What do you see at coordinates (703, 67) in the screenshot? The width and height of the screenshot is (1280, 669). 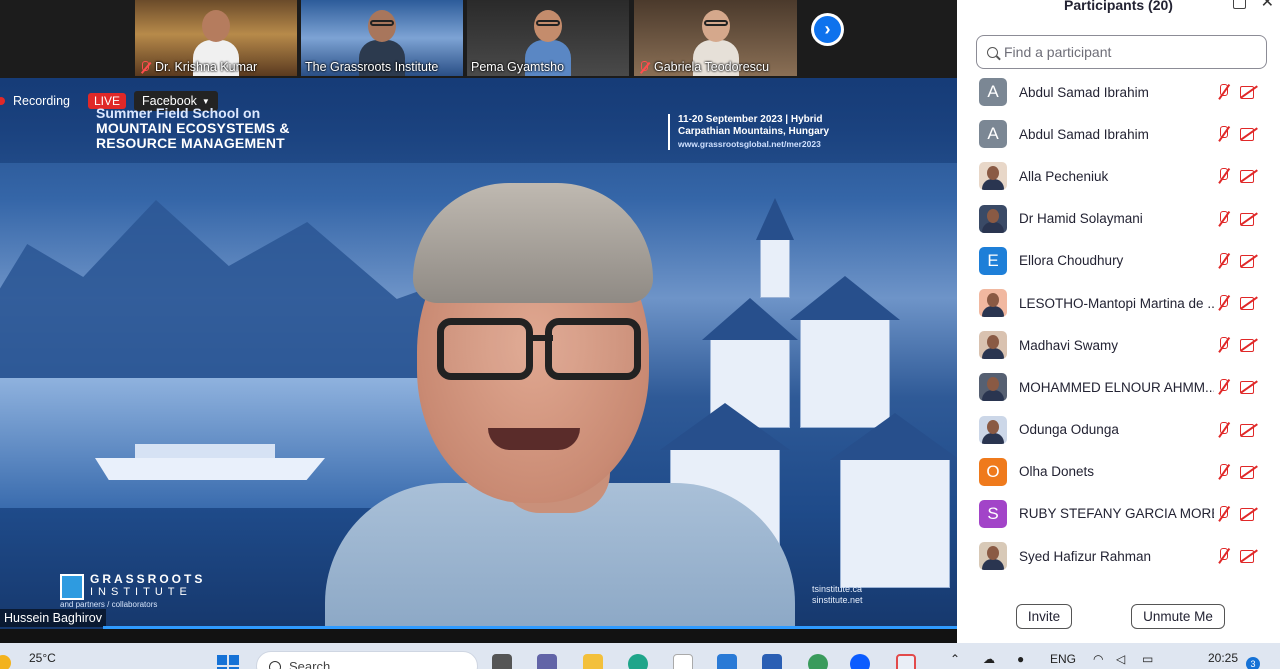 I see `tile-name: Gabriela Teodorescu` at bounding box center [703, 67].